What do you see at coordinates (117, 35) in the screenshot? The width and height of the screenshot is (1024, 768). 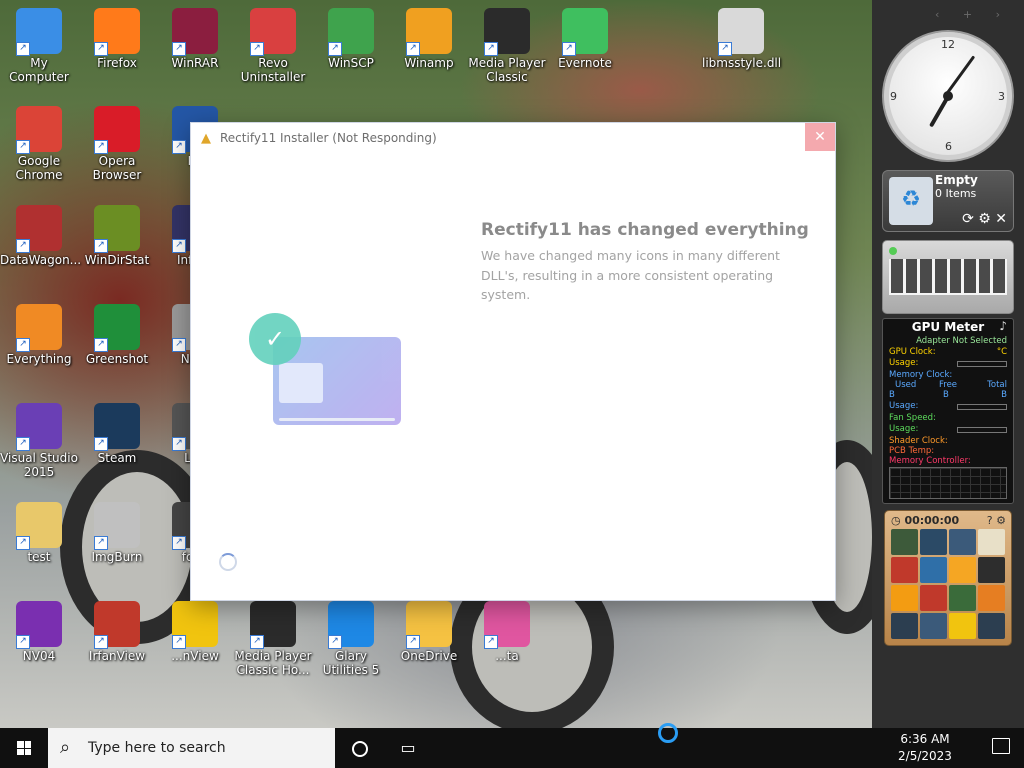 I see `desktop-icon: ↗ Firefox` at bounding box center [117, 35].